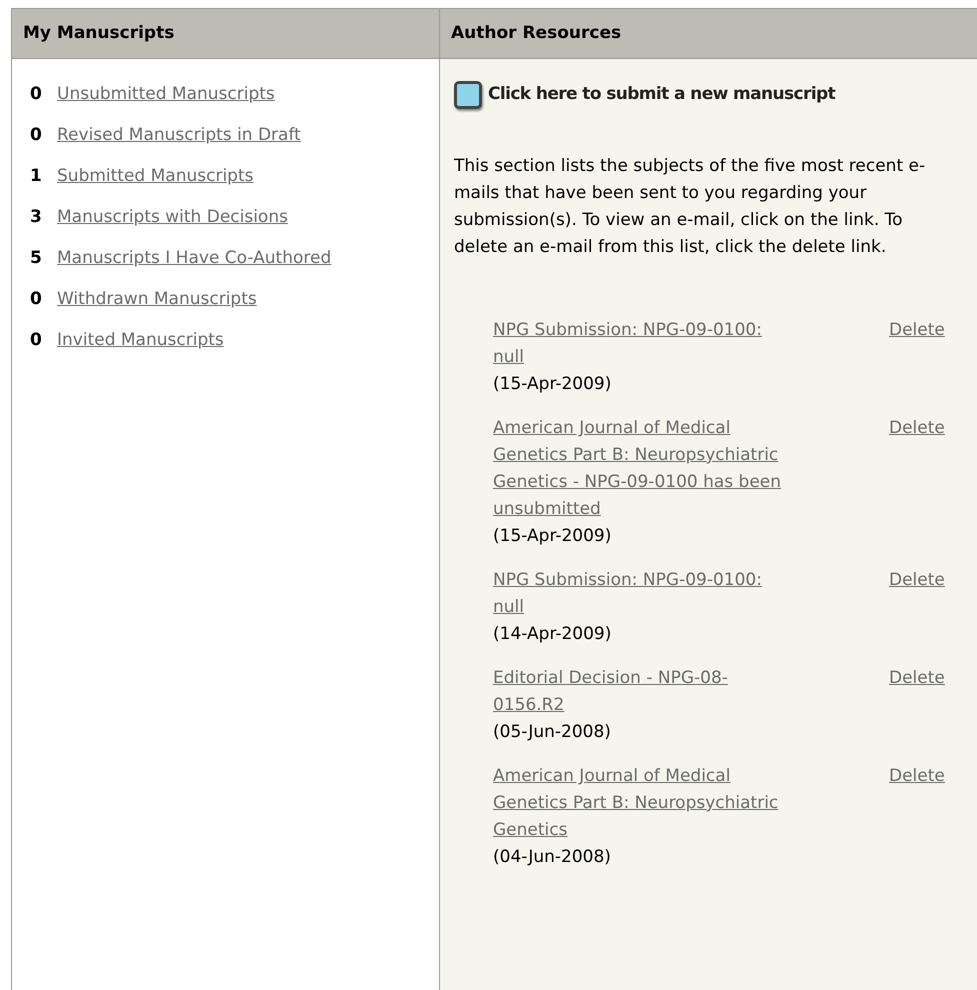  I want to click on email-date: (04-Jun-2008), so click(552, 857).